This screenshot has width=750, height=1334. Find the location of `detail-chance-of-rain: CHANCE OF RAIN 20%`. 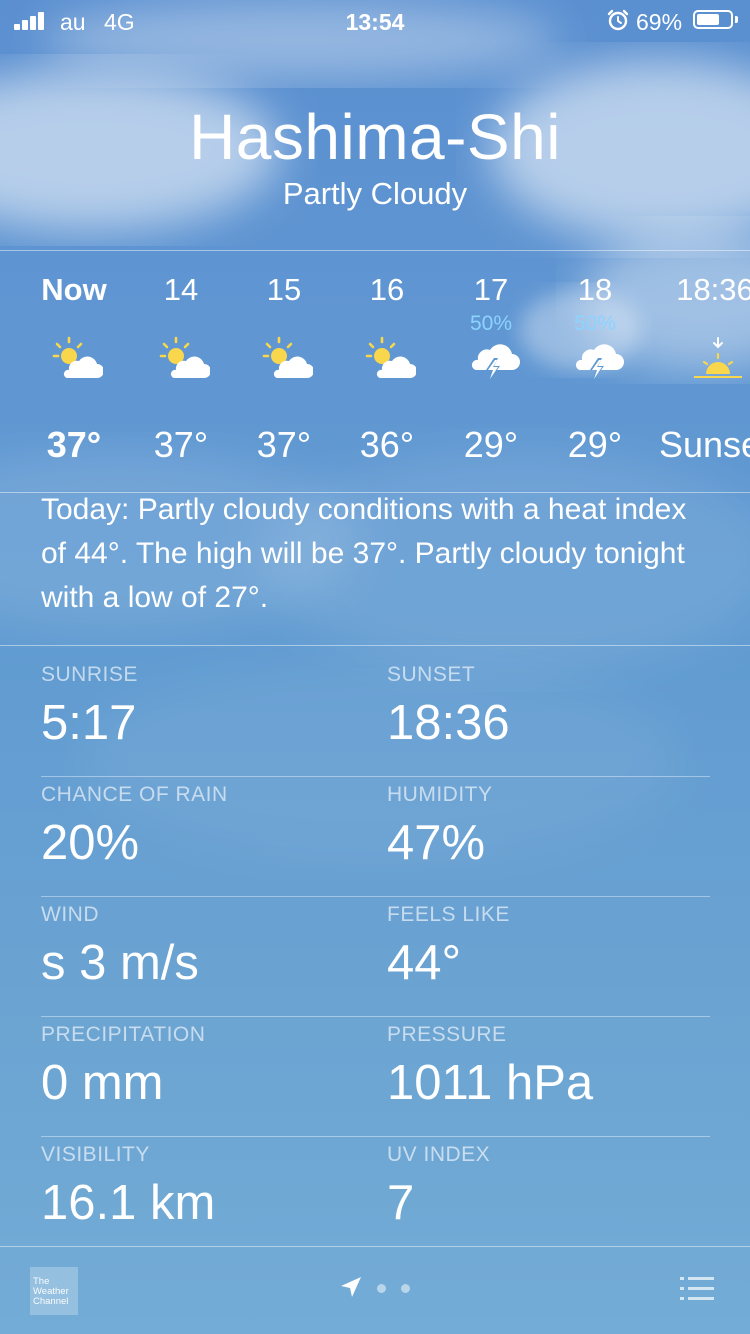

detail-chance-of-rain: CHANCE OF RAIN 20% is located at coordinates (134, 824).